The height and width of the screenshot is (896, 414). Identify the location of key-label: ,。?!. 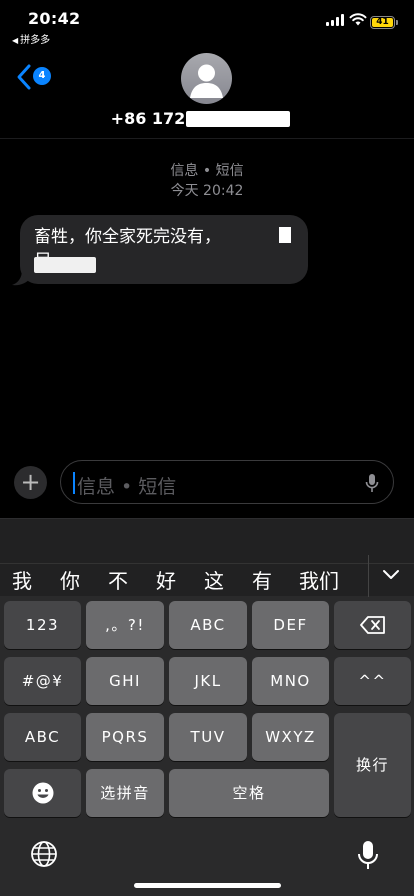
(125, 625).